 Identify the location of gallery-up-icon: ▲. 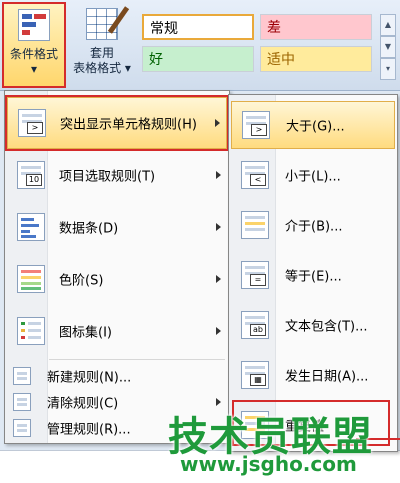
(388, 25).